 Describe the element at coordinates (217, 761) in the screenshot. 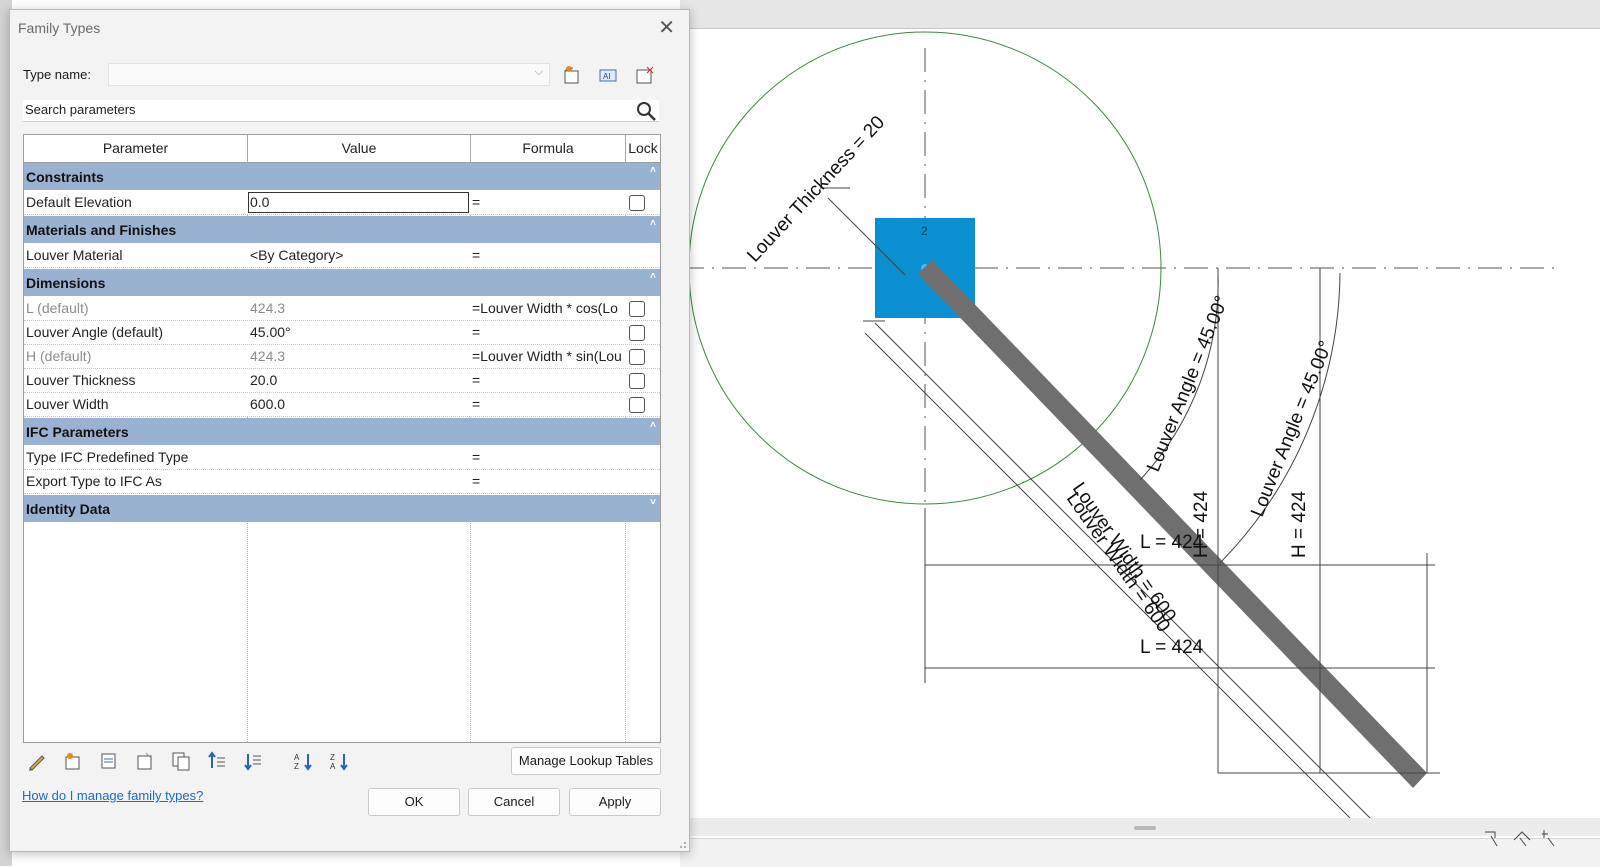

I see `move-parameter-up-icon` at that location.